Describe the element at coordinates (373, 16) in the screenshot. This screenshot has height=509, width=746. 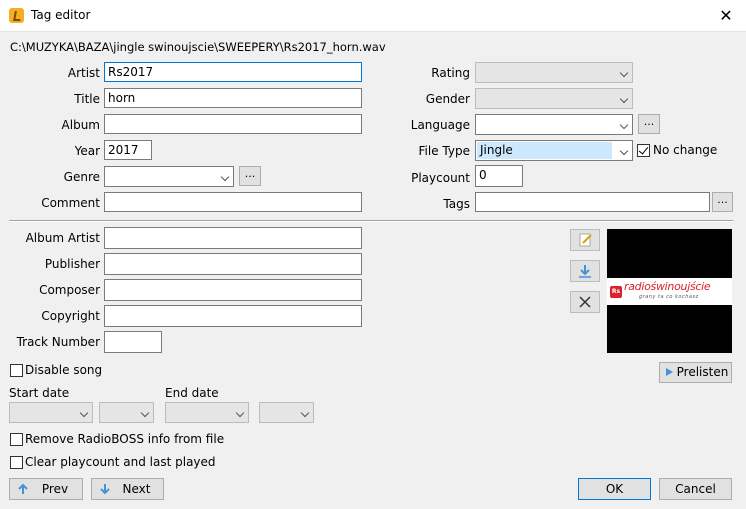
I see `title-bar` at that location.